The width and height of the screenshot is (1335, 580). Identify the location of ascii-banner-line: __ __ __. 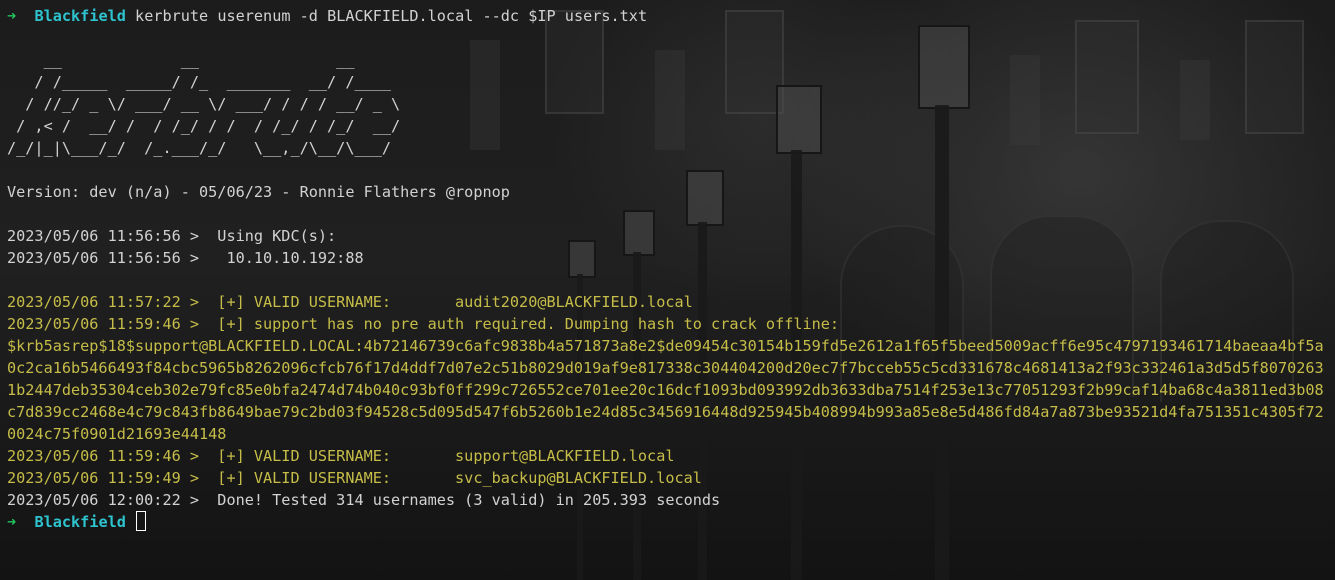
(204, 60).